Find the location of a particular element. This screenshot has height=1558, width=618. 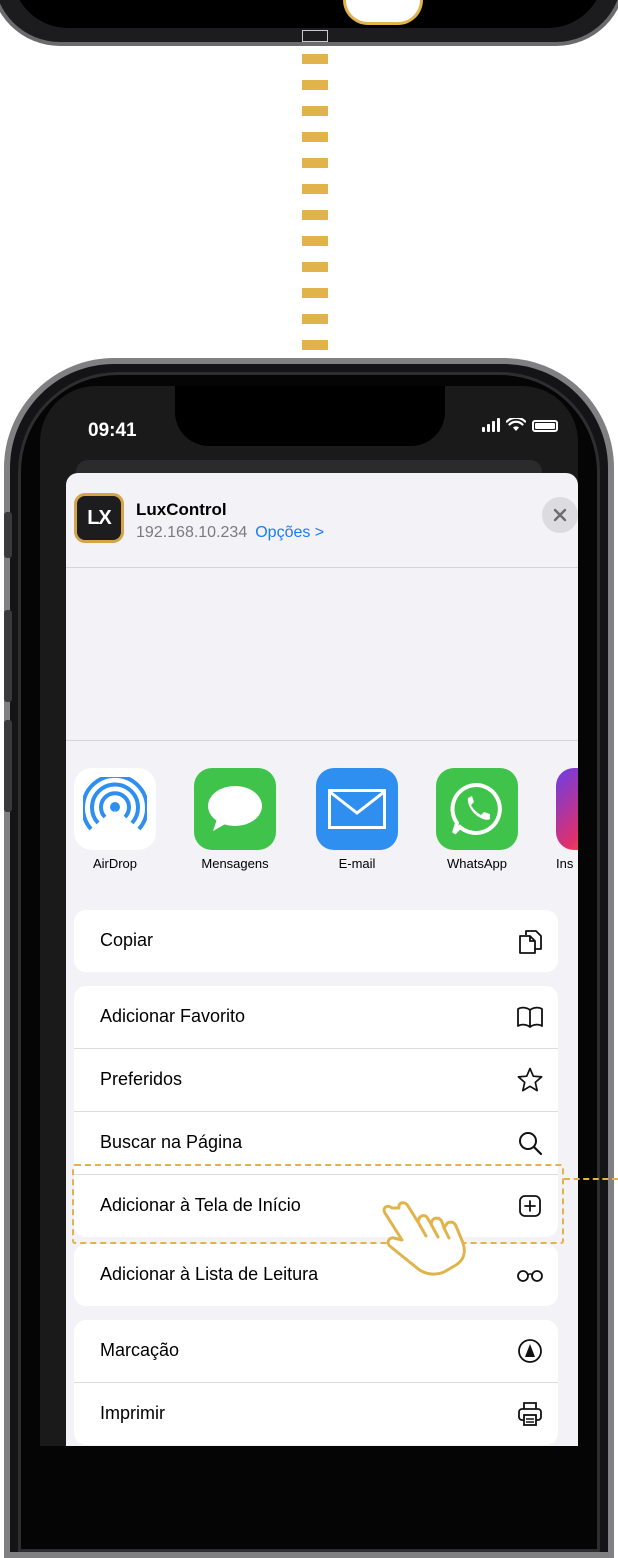

battery-icon is located at coordinates (545, 426).